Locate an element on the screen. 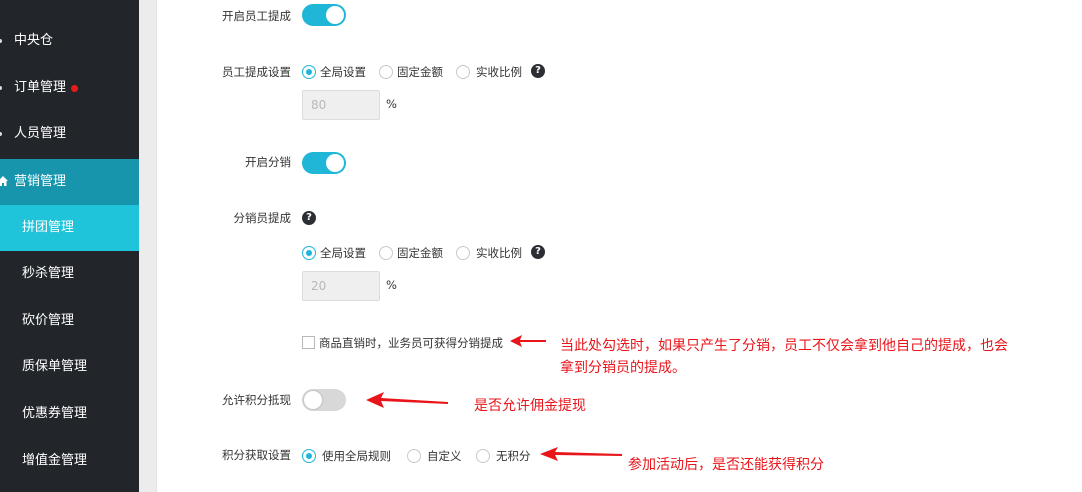 The image size is (1082, 492). annotation-note: 当此处勾选时，如果只产生了分销，员工不仅会拿到他自己的提成，也会 is located at coordinates (784, 346).